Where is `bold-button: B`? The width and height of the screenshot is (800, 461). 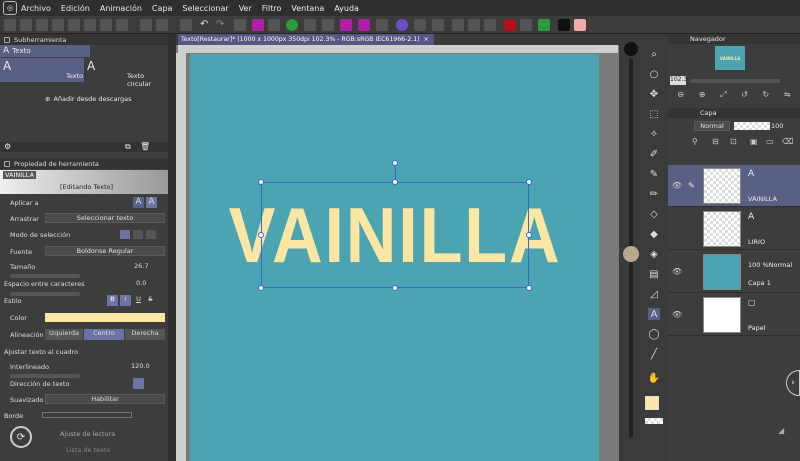 bold-button: B is located at coordinates (112, 300).